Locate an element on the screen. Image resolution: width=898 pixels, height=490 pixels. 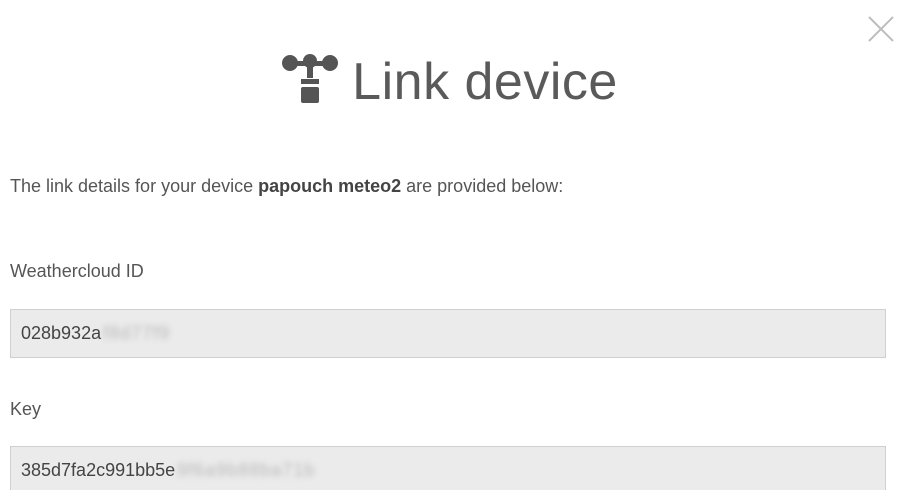
dialog-header: Link device is located at coordinates (449, 82).